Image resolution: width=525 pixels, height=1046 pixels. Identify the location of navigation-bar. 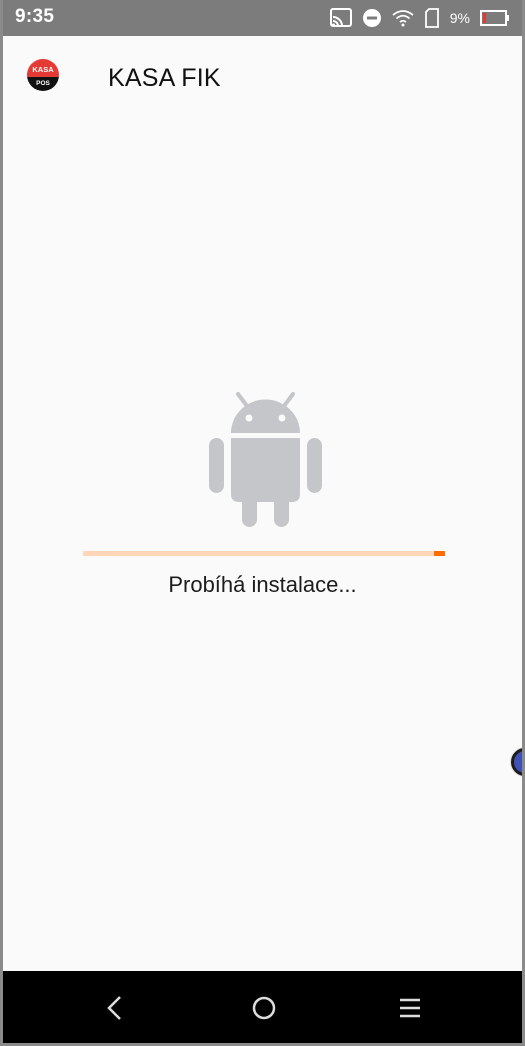
(262, 1007).